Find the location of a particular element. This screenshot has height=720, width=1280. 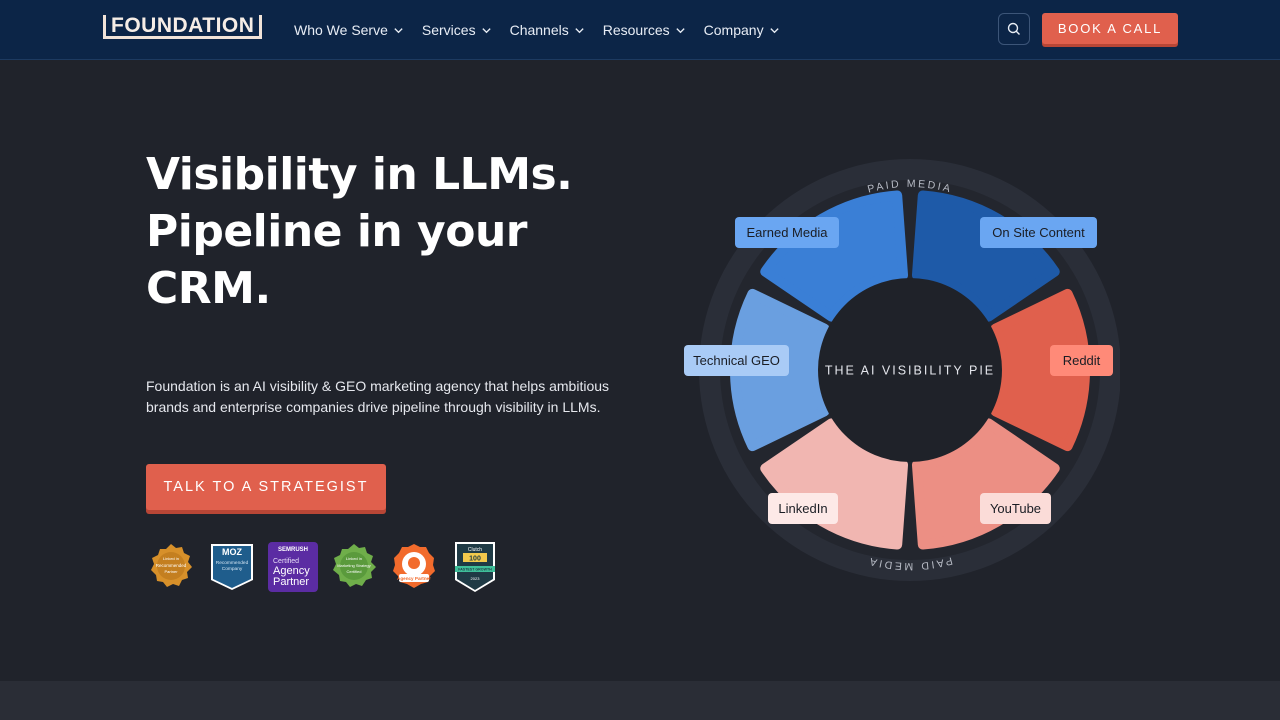

hubspot-agency-partner-badge: Agency Partner is located at coordinates (414, 566).